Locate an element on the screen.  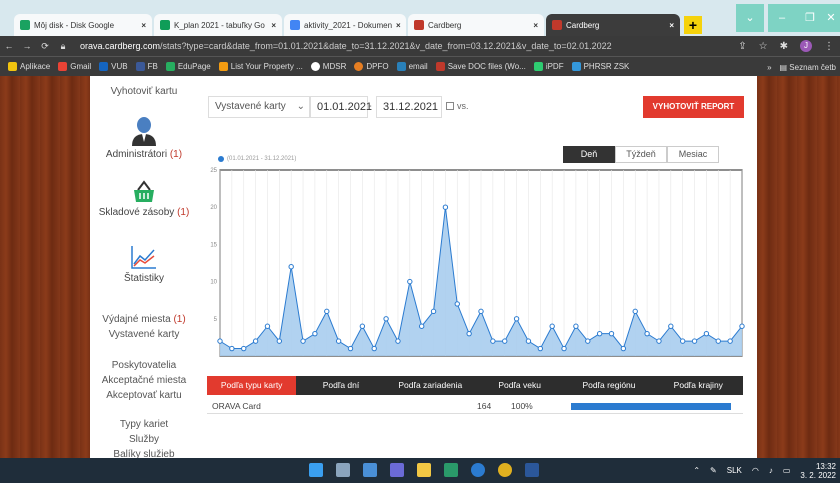
browser-tab-cardberg-1: Cardberg × is located at coordinates (476, 25).